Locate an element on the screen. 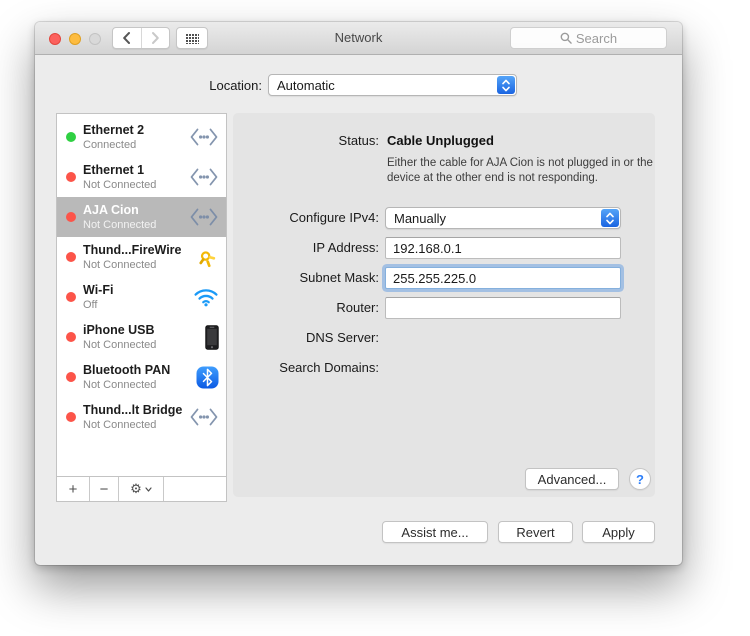 The width and height of the screenshot is (750, 636). bluetooth-icon is located at coordinates (207, 377).